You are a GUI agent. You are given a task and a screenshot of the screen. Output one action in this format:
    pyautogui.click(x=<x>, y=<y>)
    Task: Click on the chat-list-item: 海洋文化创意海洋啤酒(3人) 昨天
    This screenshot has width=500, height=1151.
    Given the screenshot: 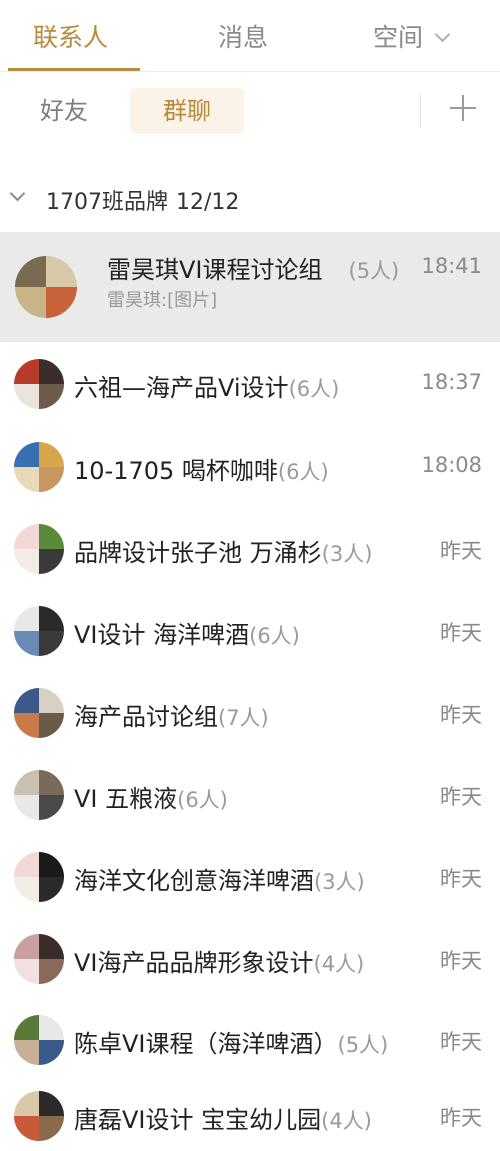 What is the action you would take?
    pyautogui.click(x=250, y=877)
    